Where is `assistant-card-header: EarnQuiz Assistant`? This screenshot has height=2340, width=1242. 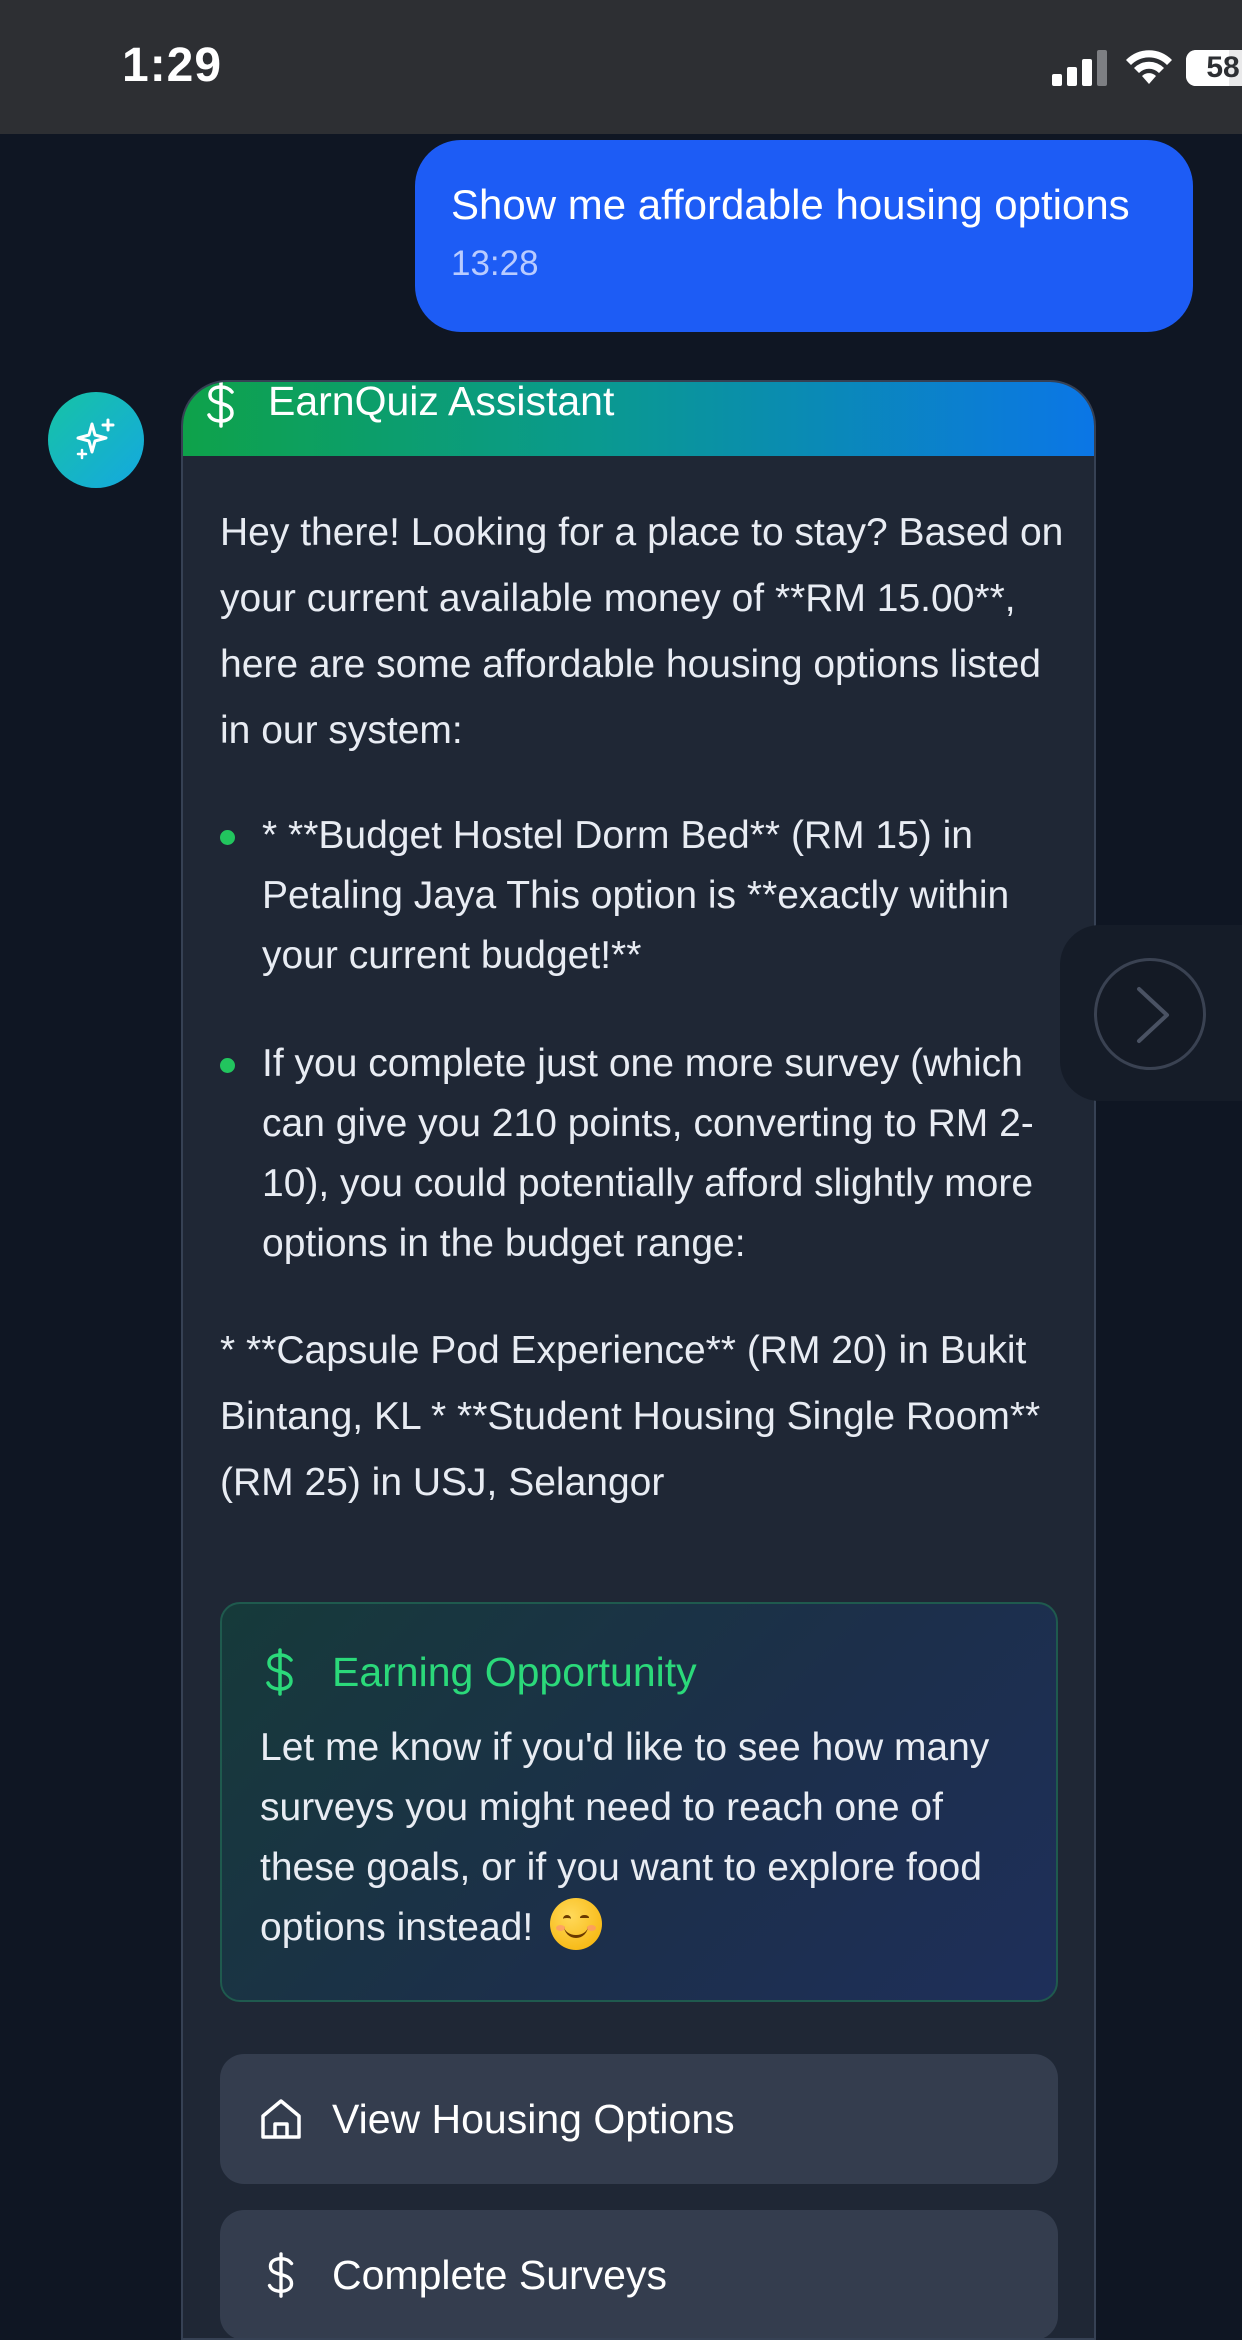 assistant-card-header: EarnQuiz Assistant is located at coordinates (638, 419).